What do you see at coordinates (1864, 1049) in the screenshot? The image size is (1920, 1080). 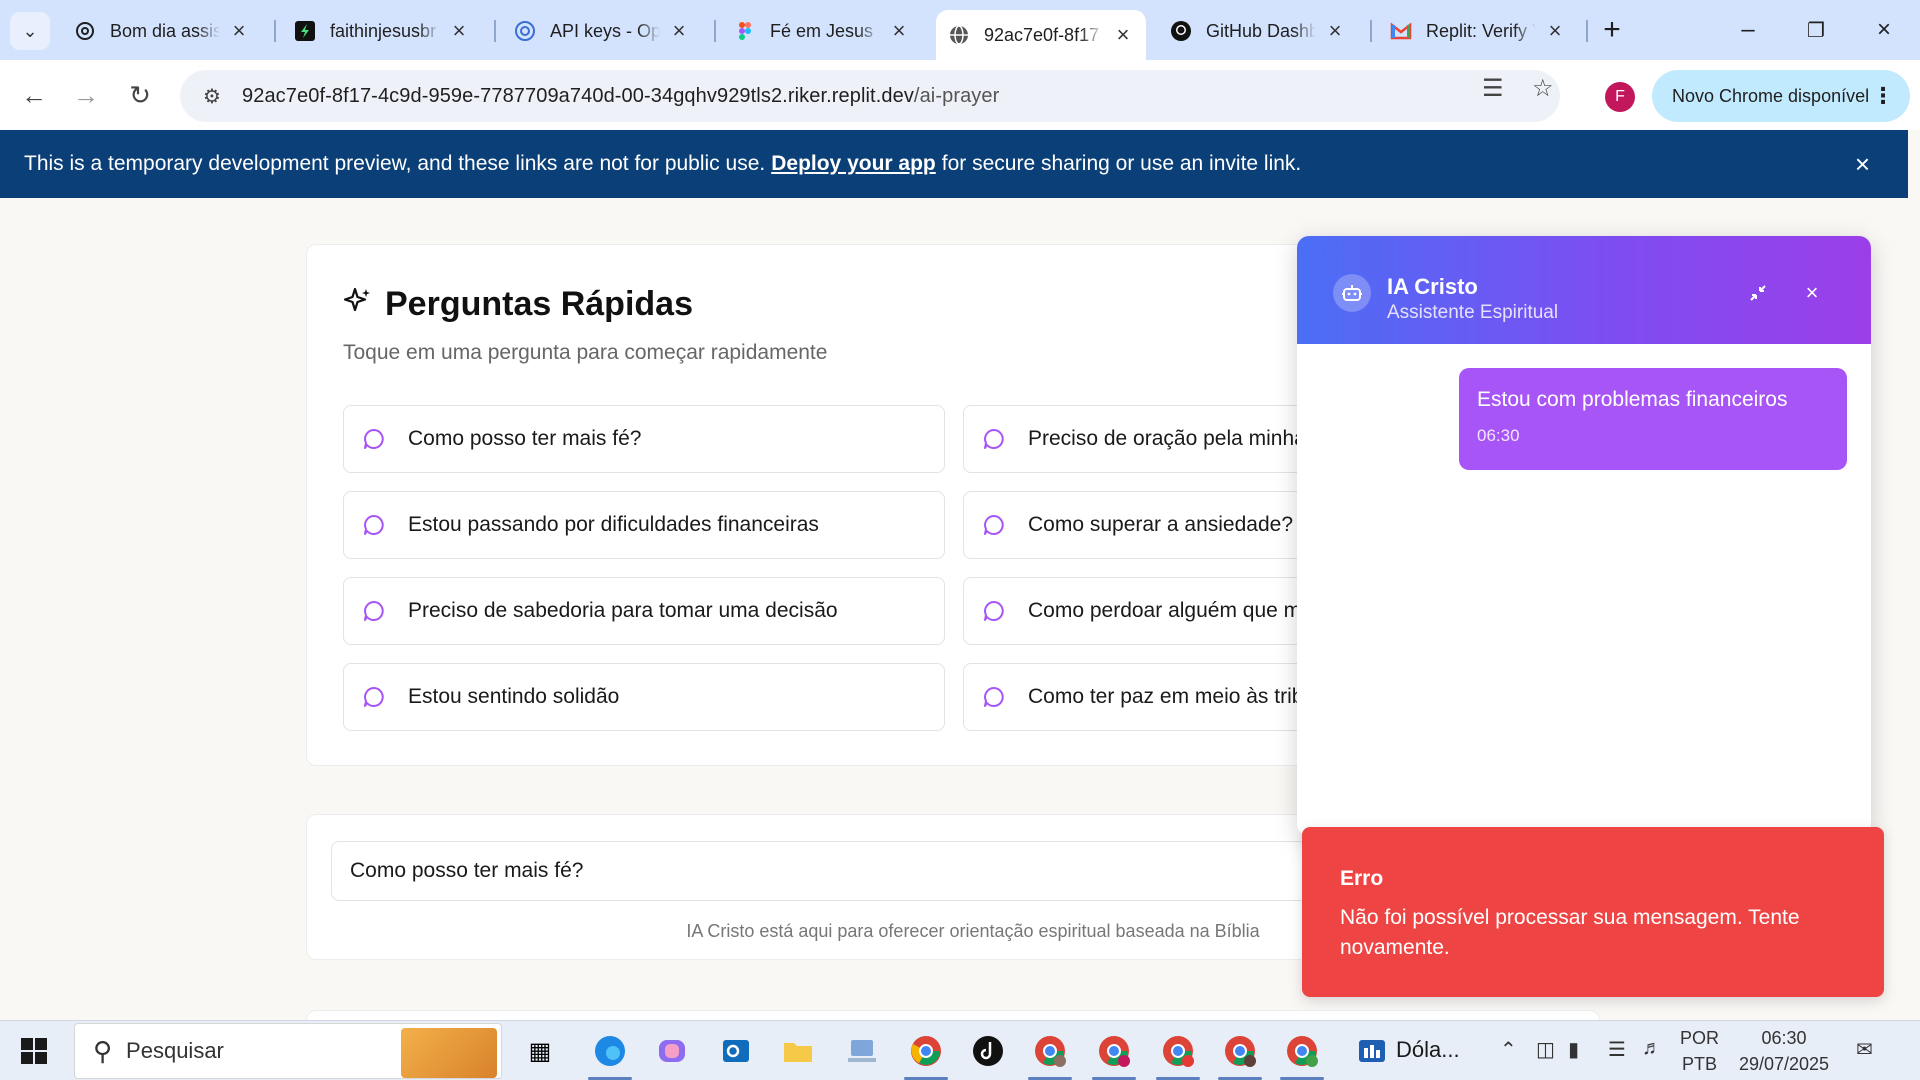 I see `notifications-icon: ✉` at bounding box center [1864, 1049].